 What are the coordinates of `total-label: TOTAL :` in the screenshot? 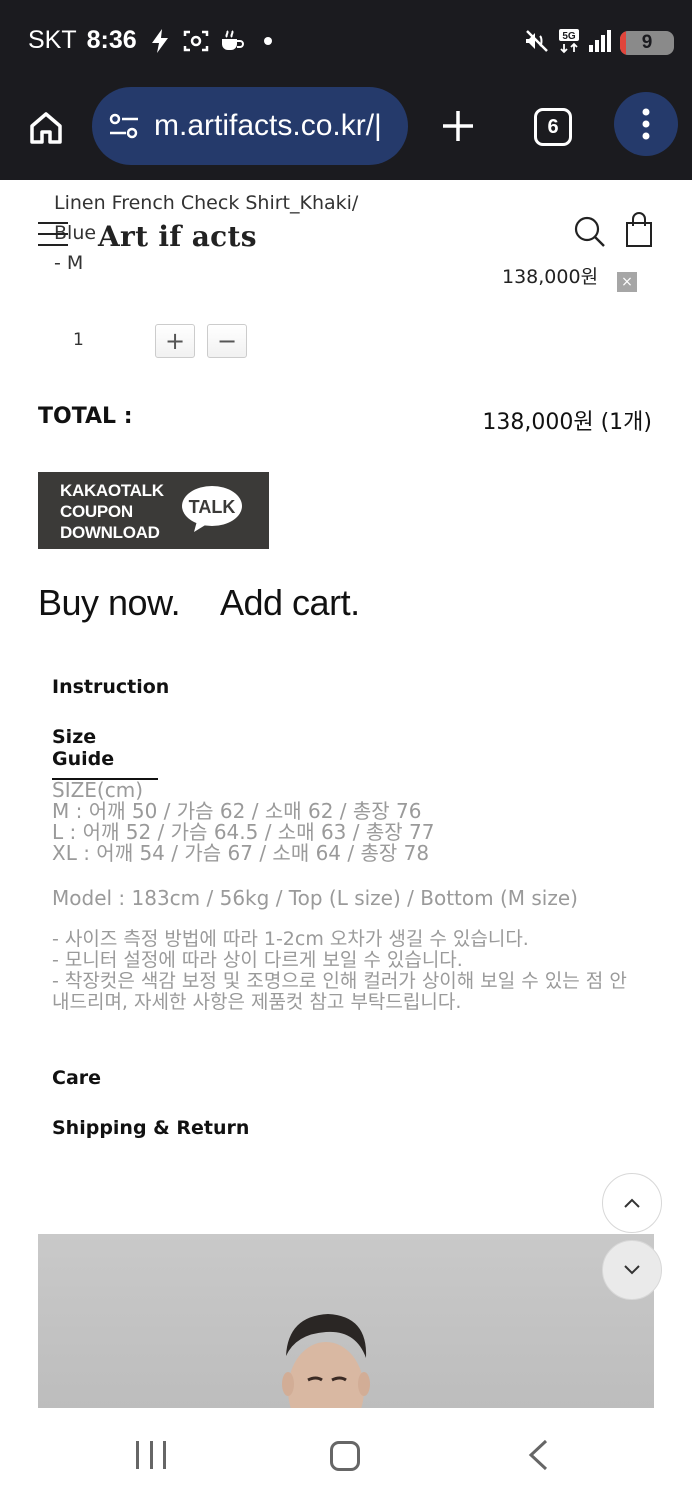 It's located at (85, 416).